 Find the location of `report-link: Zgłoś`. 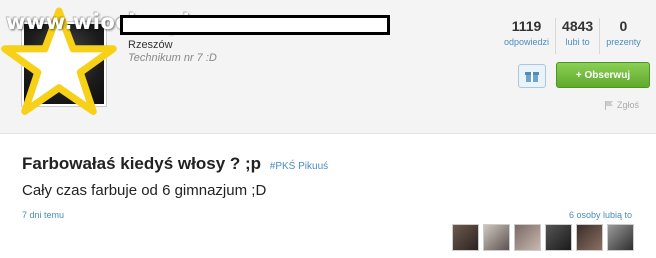

report-link: Zgłoś is located at coordinates (621, 105).